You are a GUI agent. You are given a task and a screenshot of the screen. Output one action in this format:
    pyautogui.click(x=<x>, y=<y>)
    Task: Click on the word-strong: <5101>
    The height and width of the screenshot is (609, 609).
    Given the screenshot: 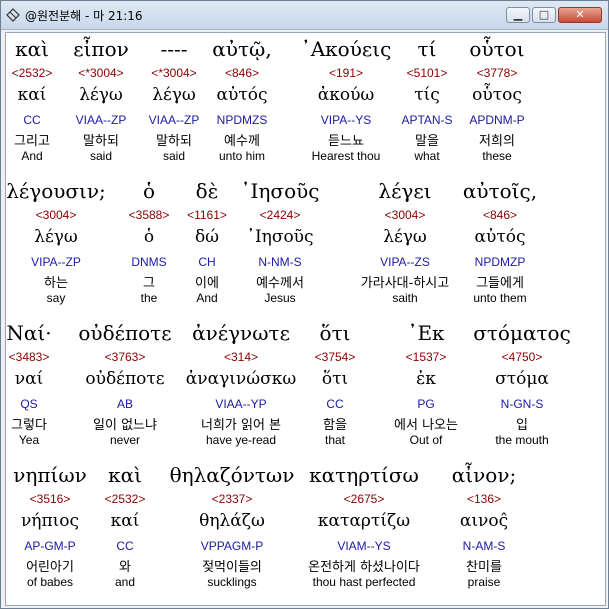 What is the action you would take?
    pyautogui.click(x=427, y=73)
    